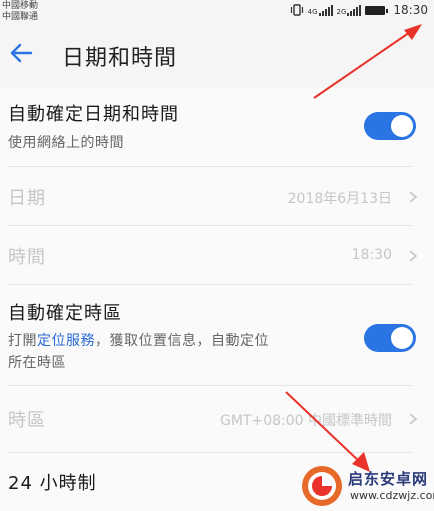 This screenshot has height=511, width=434. Describe the element at coordinates (377, 10) in the screenshot. I see `battery-icon` at that location.